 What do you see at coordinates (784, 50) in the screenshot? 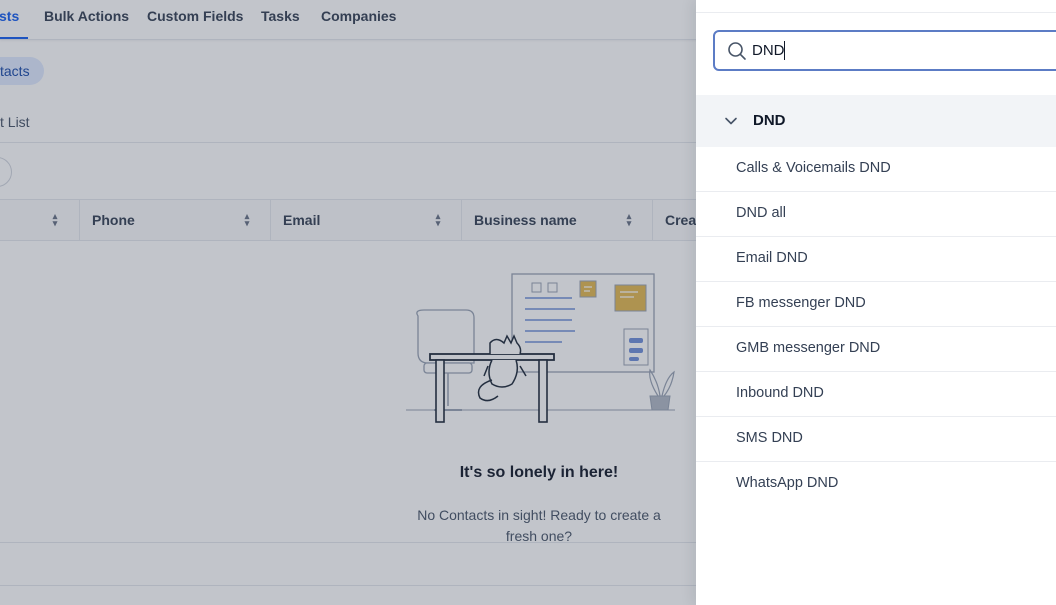
I see `text-caret` at bounding box center [784, 50].